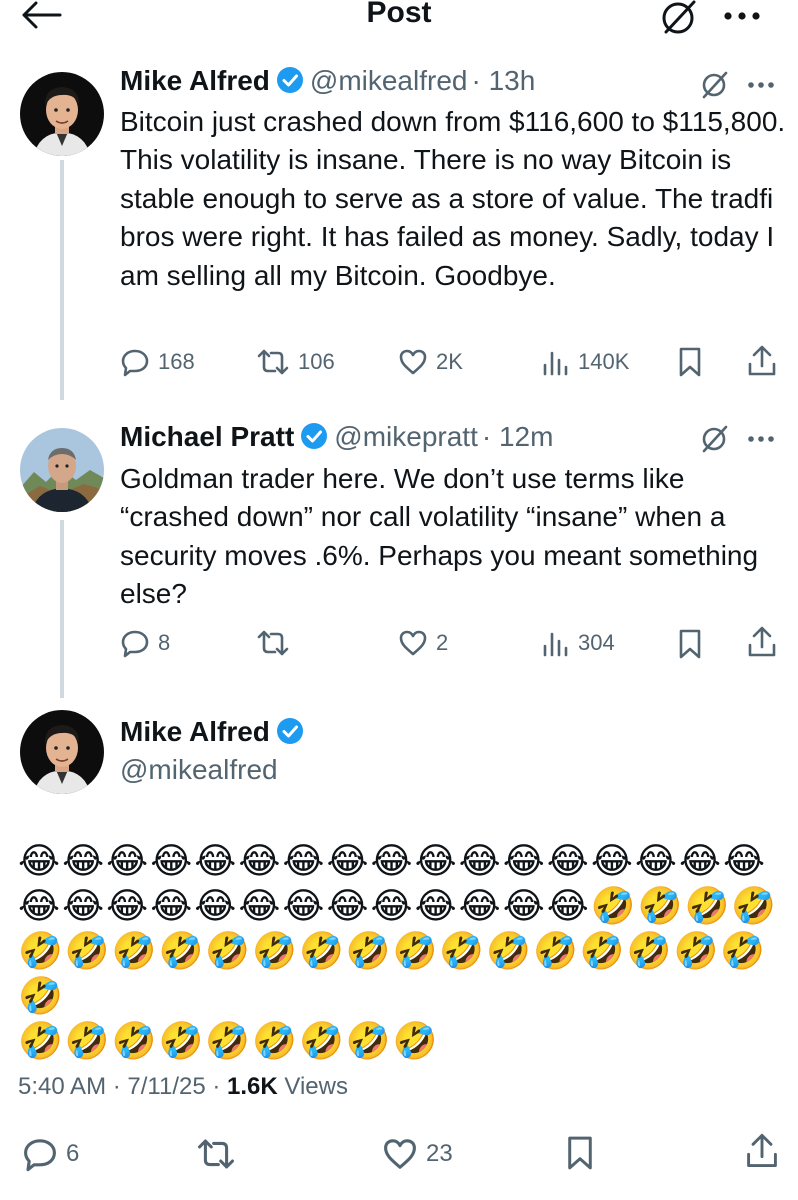 The width and height of the screenshot is (798, 1200). I want to click on retweet-count: 106, so click(316, 361).